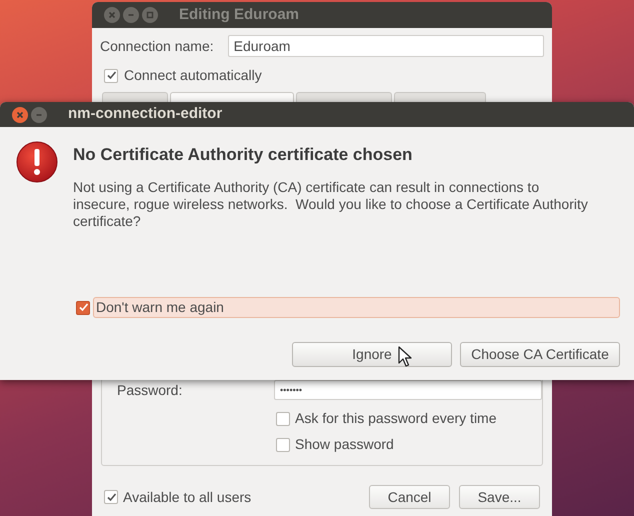 Image resolution: width=634 pixels, height=516 pixels. I want to click on close-button, so click(20, 114).